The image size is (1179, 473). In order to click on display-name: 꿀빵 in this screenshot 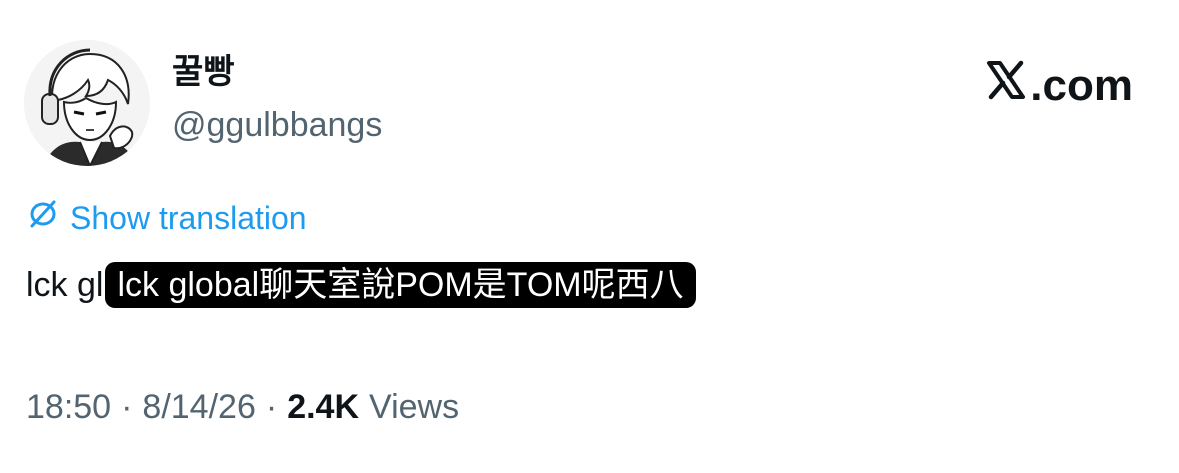, I will do `click(203, 72)`.